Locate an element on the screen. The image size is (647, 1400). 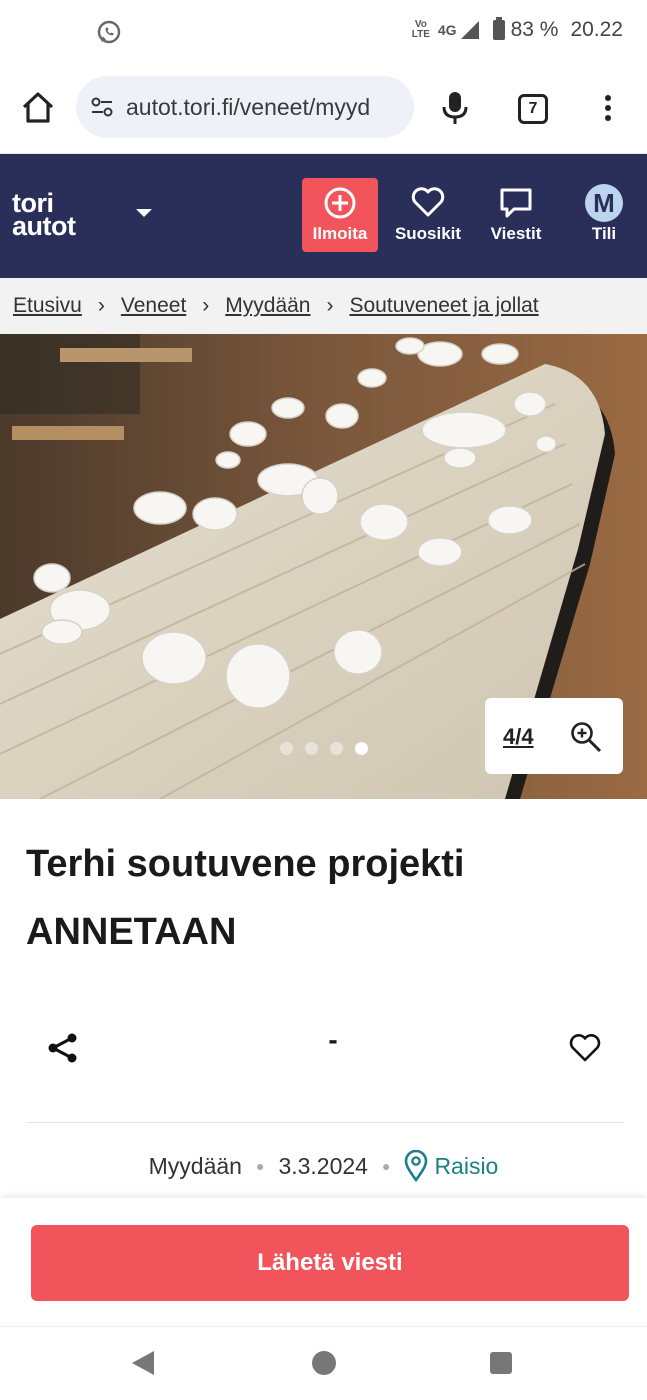
pagination-dot-active is located at coordinates (361, 748).